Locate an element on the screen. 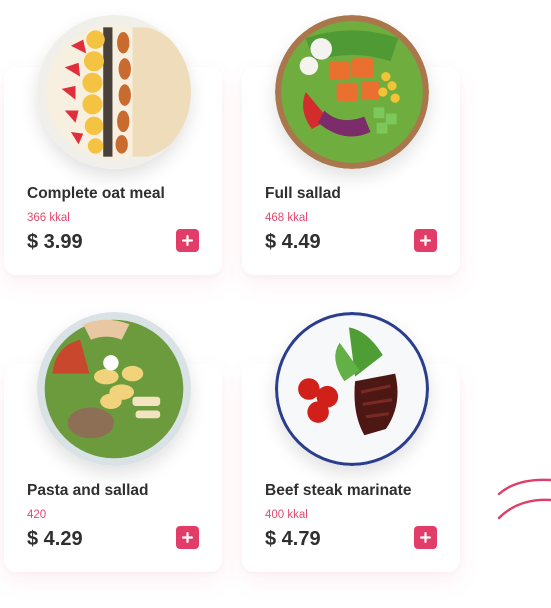 This screenshot has height=608, width=551. food-calories: 400 kkal is located at coordinates (286, 515).